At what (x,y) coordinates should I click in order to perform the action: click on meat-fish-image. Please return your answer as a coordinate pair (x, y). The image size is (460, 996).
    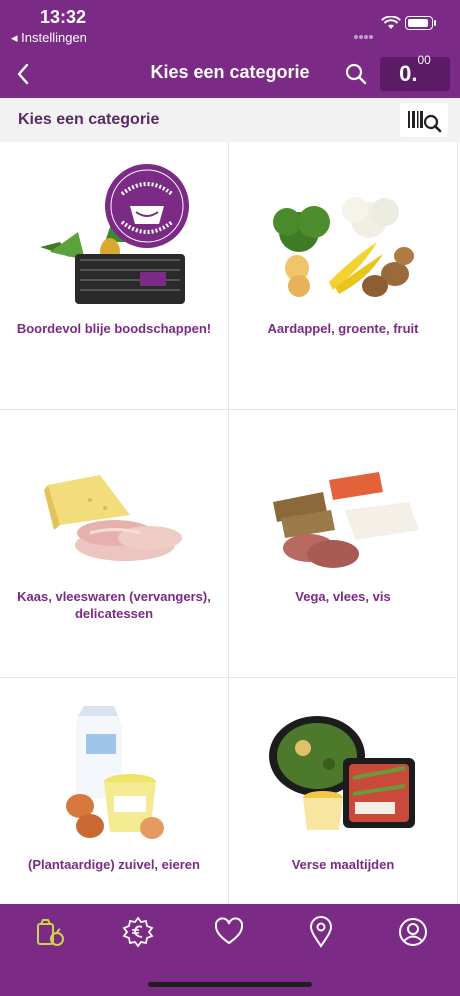
    Looking at the image, I should click on (346, 520).